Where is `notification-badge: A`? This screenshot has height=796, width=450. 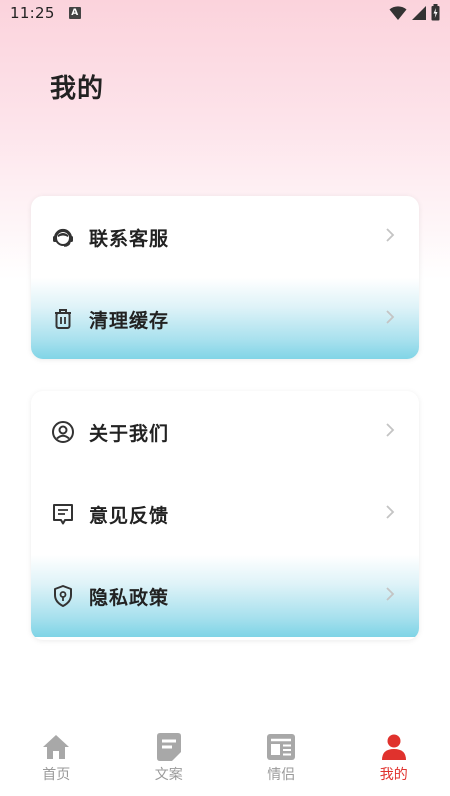
notification-badge: A is located at coordinates (74, 13).